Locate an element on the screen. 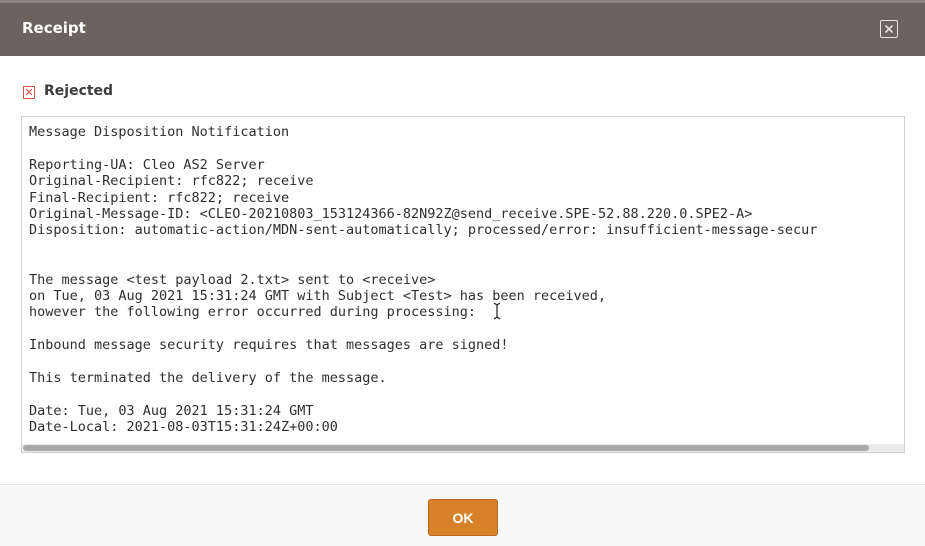 Image resolution: width=925 pixels, height=546 pixels. close-icon is located at coordinates (889, 29).